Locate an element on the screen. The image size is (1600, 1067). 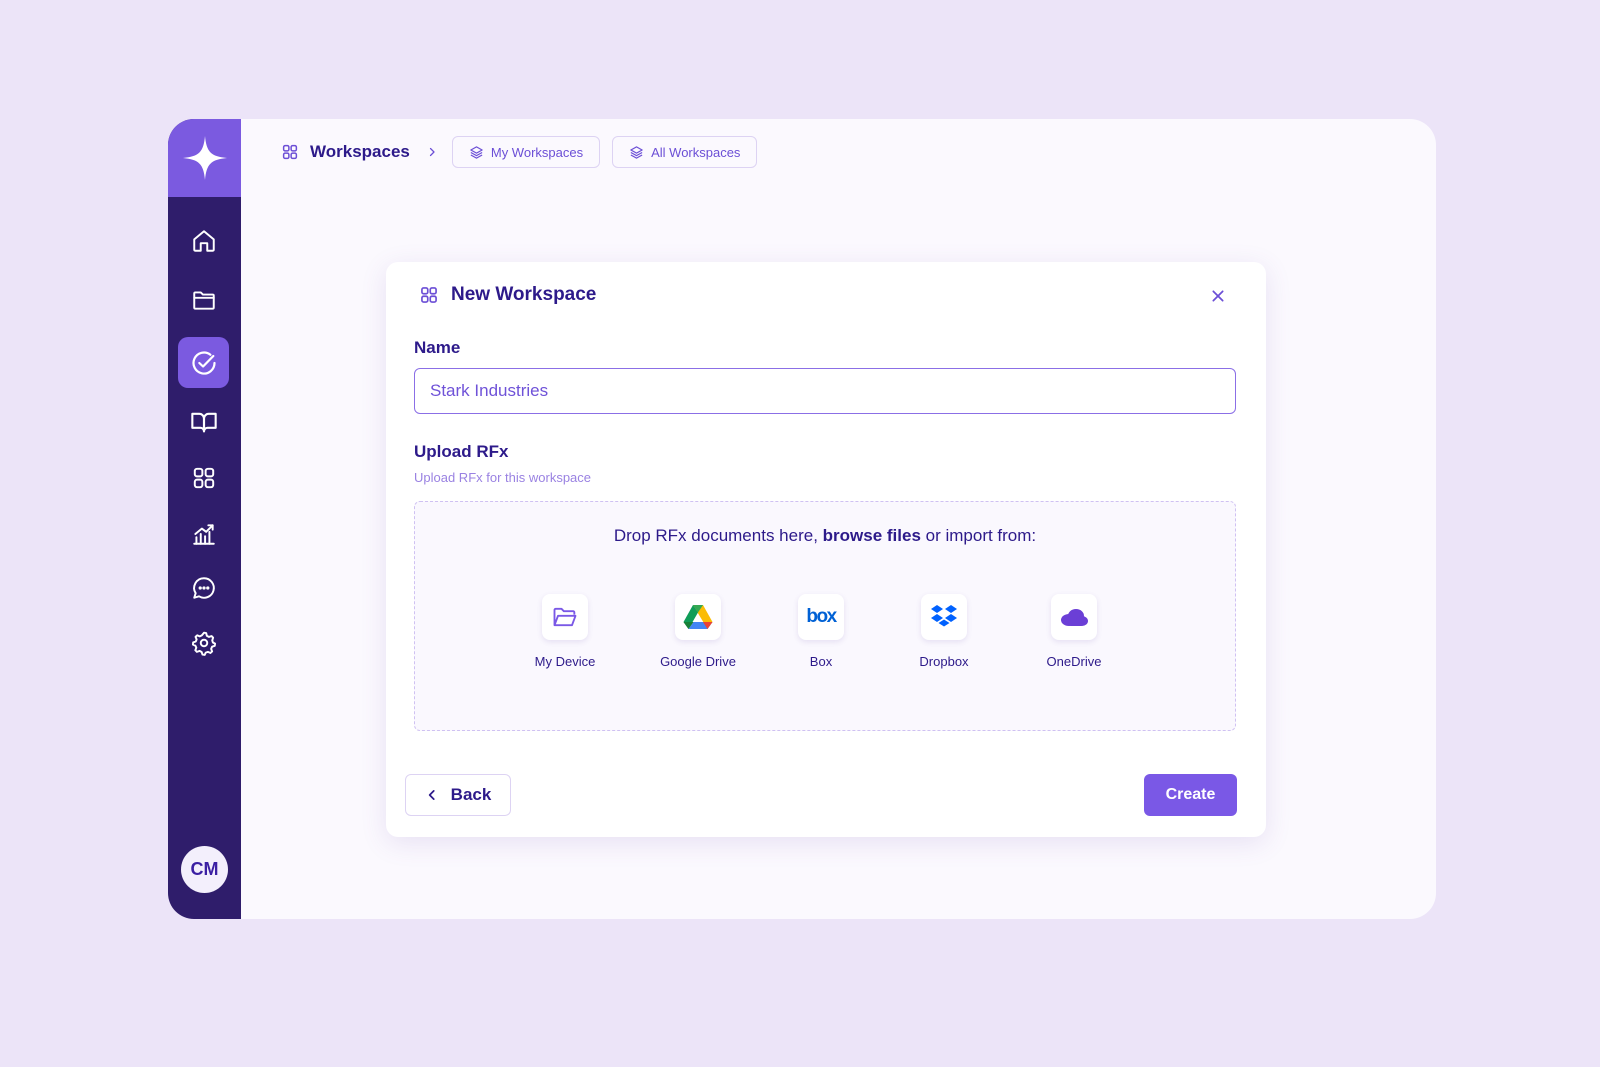
drop-text-before: Drop RFx documents here, is located at coordinates (718, 535).